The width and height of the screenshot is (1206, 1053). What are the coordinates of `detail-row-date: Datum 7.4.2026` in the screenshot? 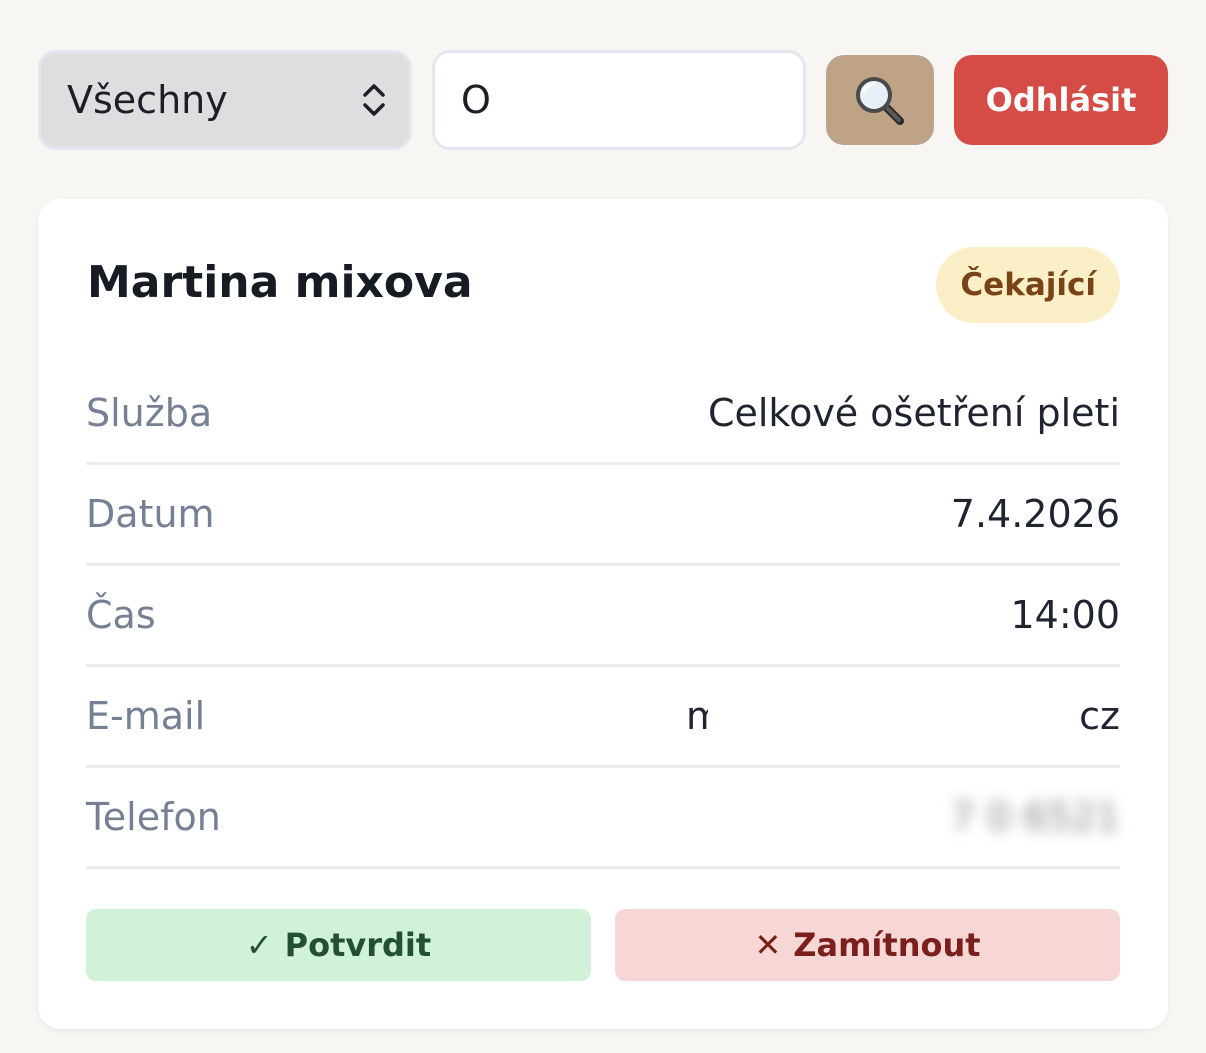 It's located at (603, 515).